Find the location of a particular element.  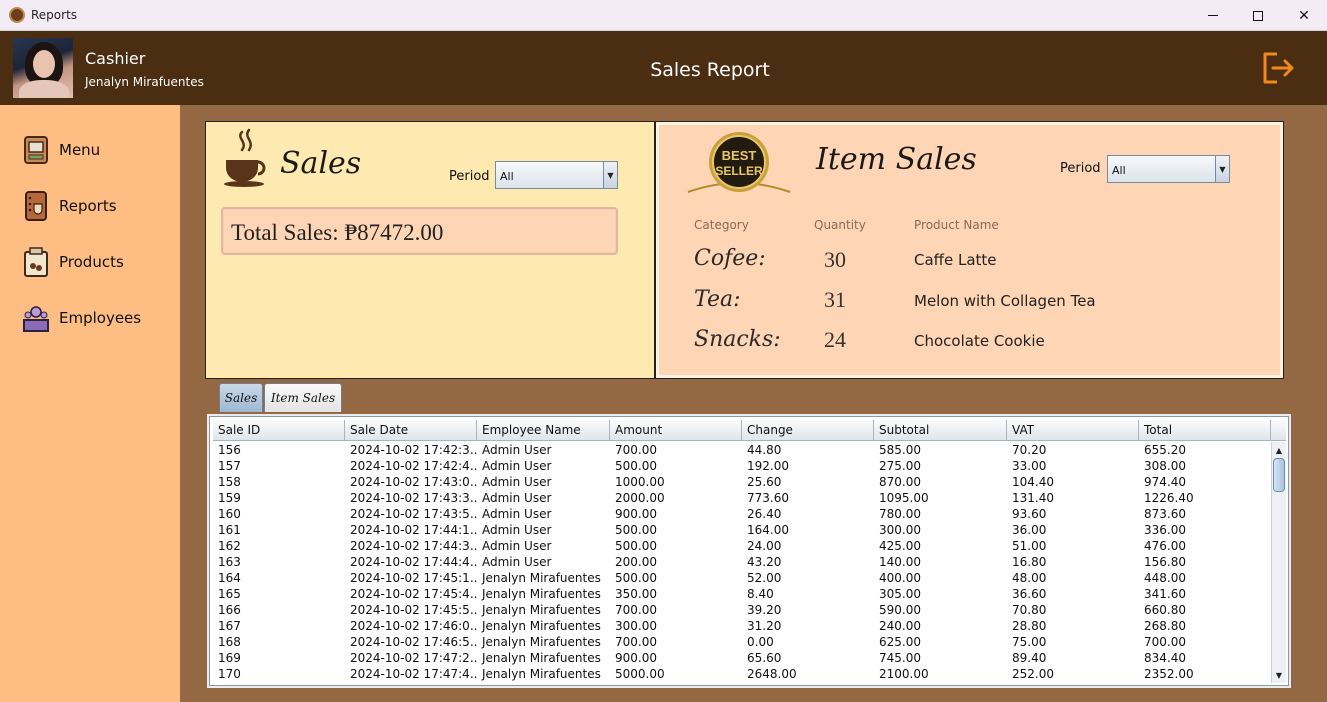

item-sales-title: Item Sales is located at coordinates (896, 159).